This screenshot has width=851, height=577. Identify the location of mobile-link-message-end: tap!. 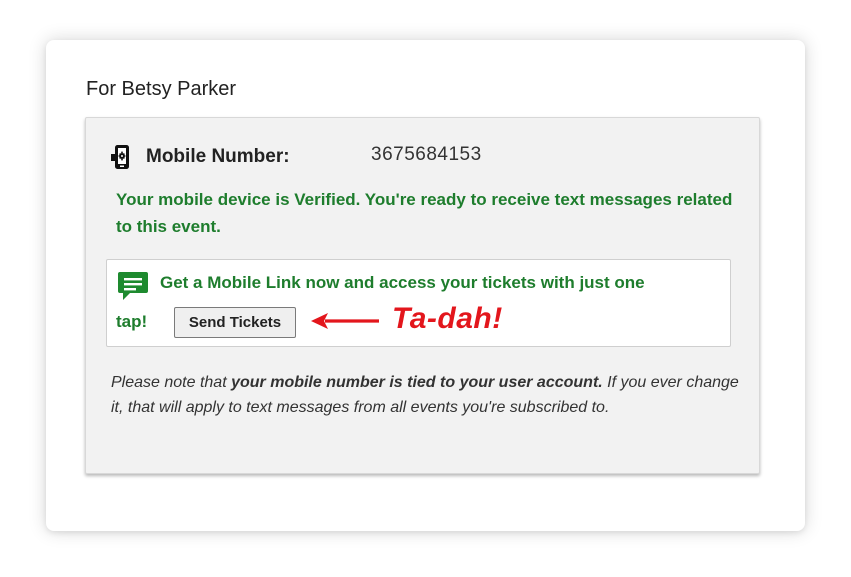
(132, 321).